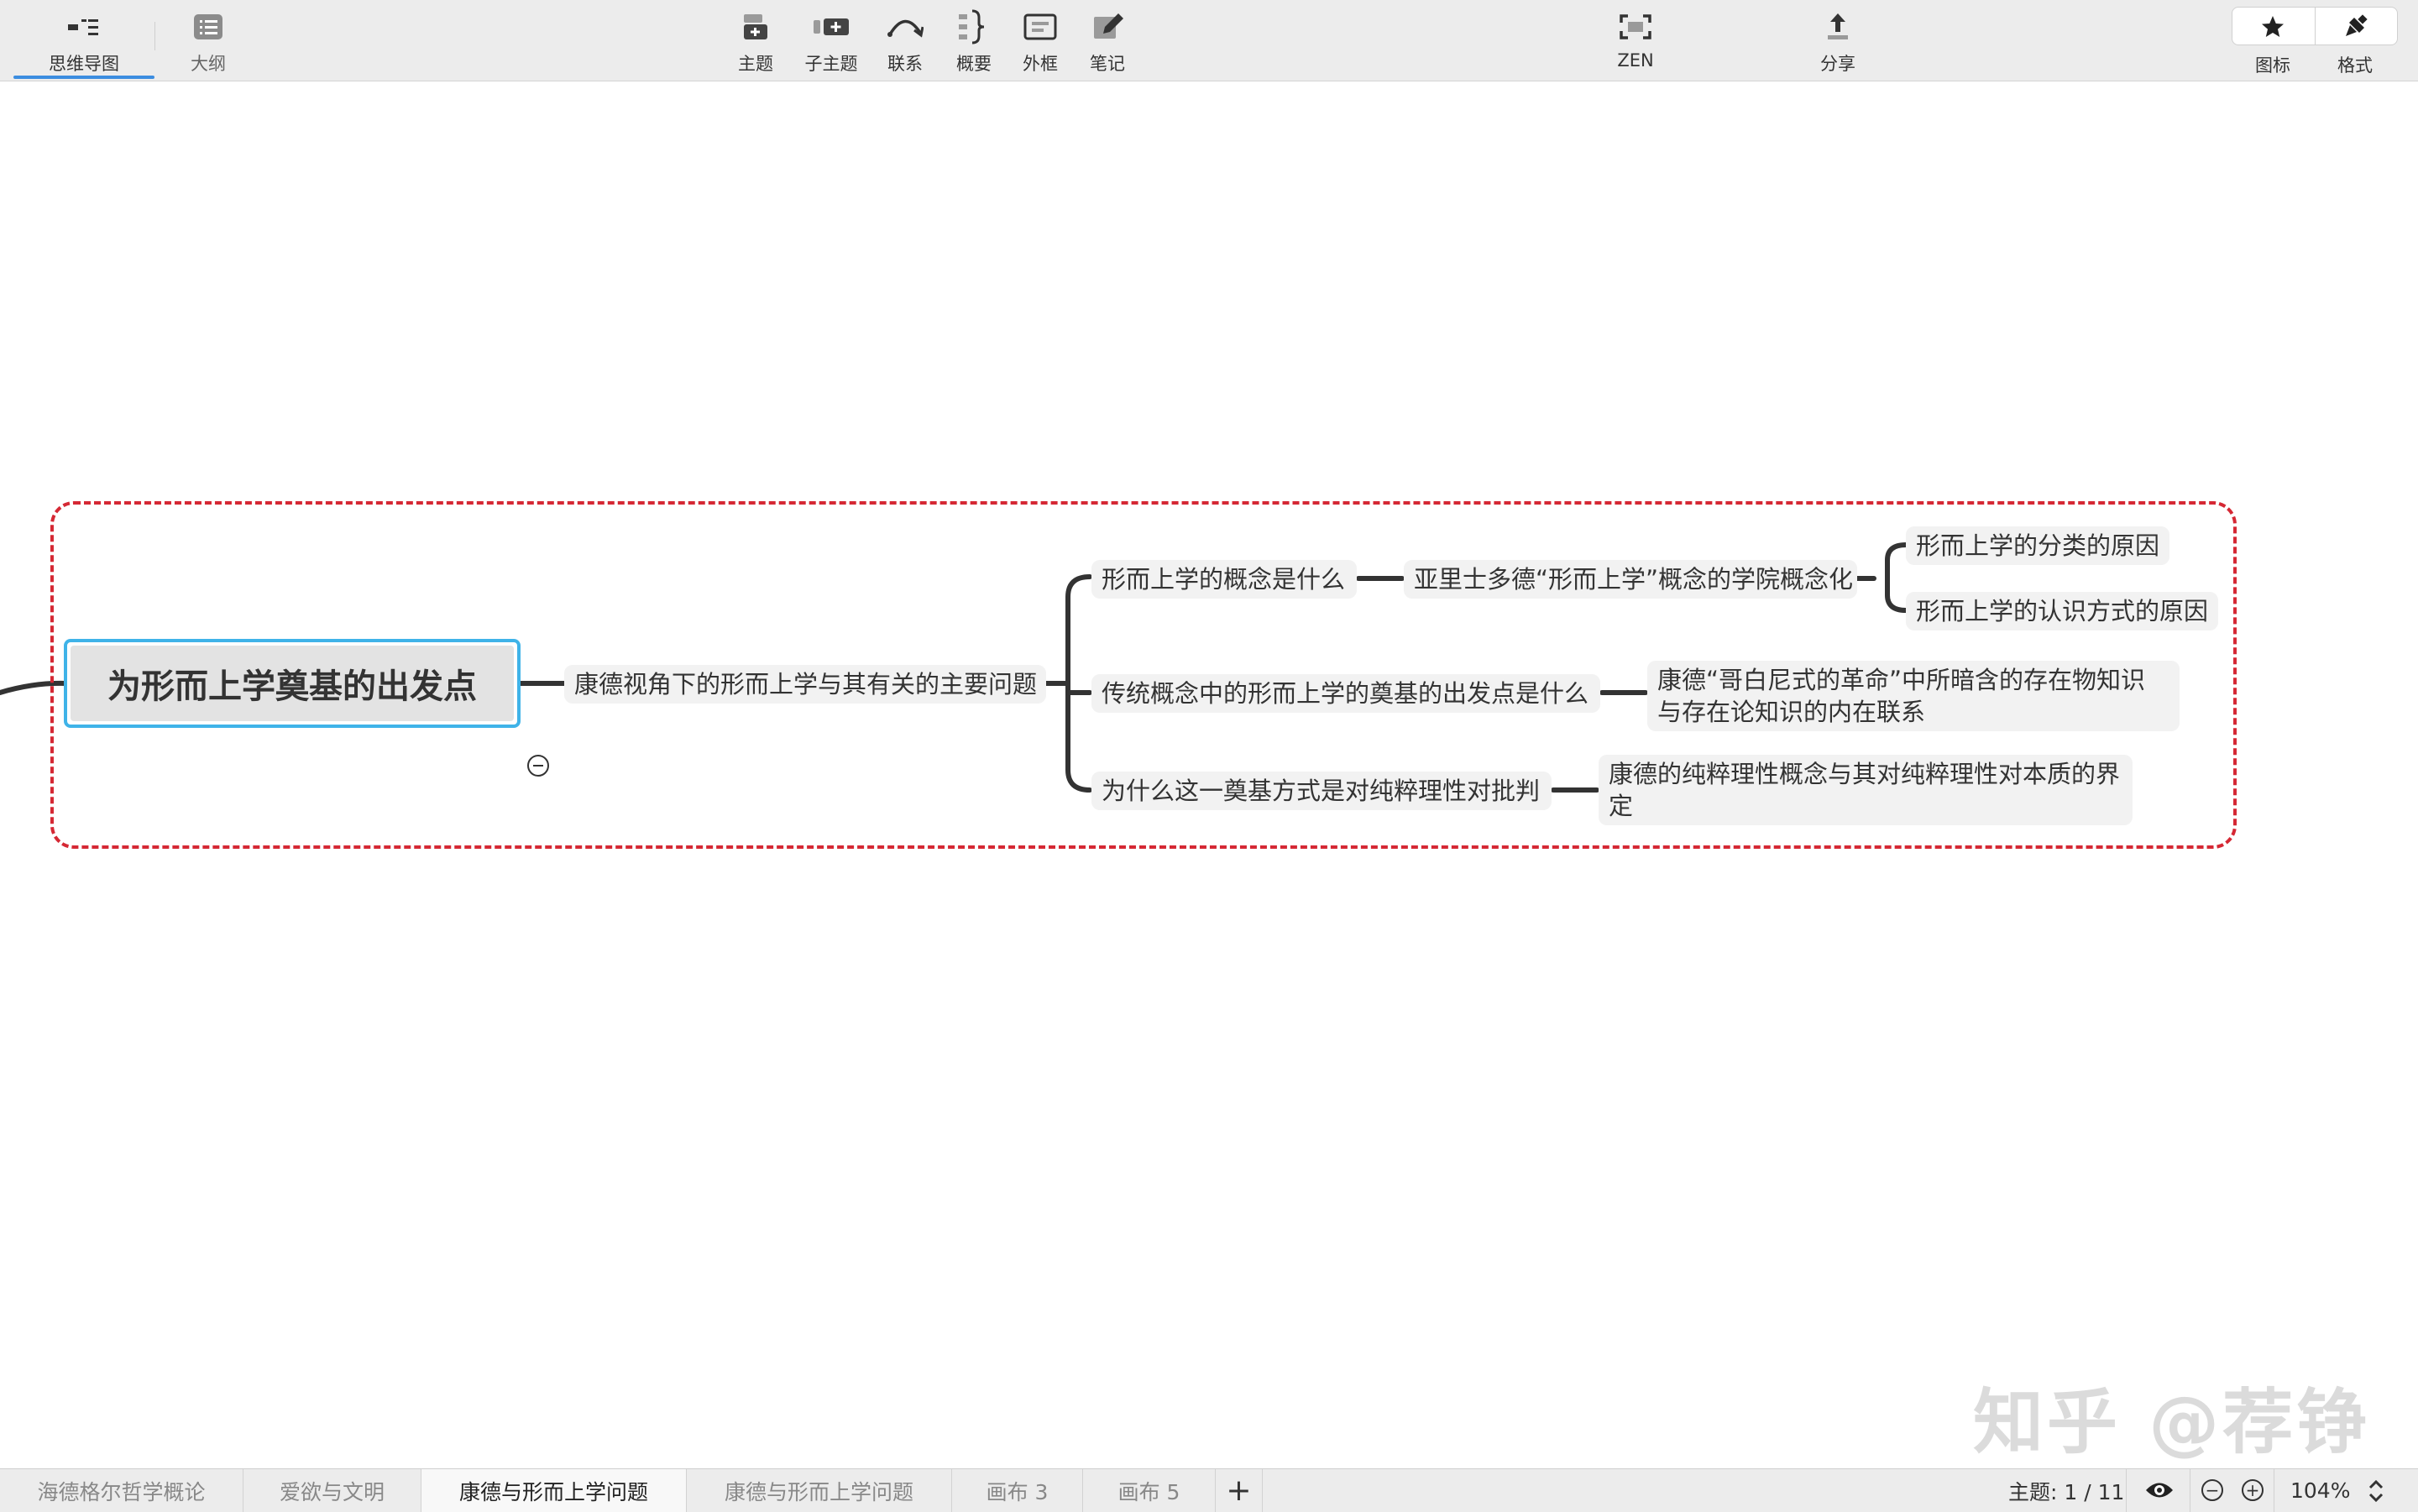  Describe the element at coordinates (1321, 791) in the screenshot. I see `question-topic-3: 为什么这一奠基方式是对纯粹理性对批判` at that location.